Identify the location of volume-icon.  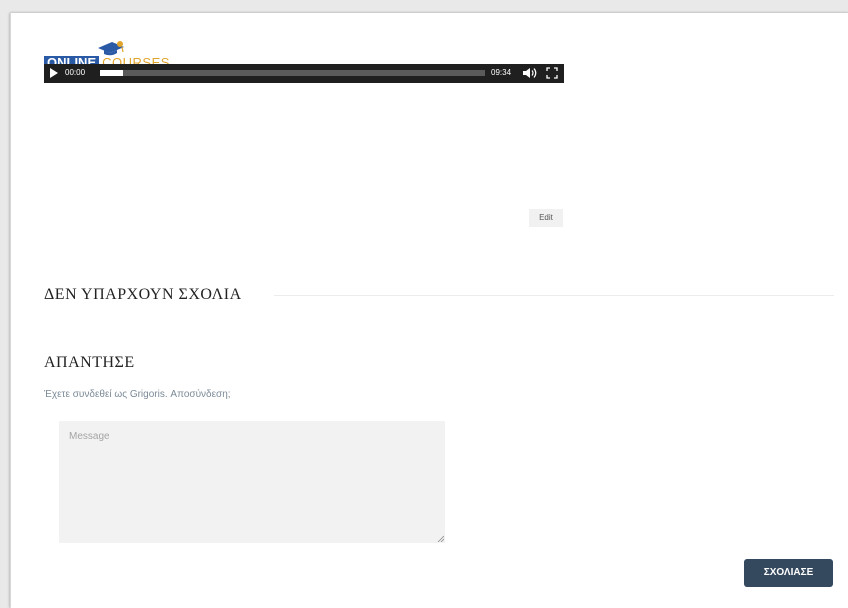
(530, 73).